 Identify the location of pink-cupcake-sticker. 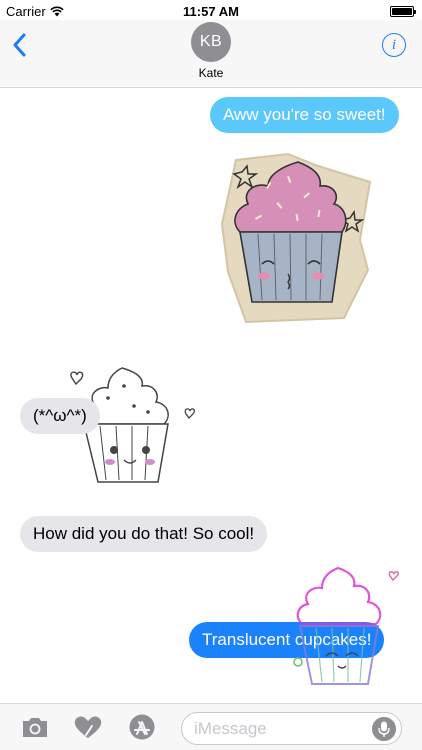
(298, 238).